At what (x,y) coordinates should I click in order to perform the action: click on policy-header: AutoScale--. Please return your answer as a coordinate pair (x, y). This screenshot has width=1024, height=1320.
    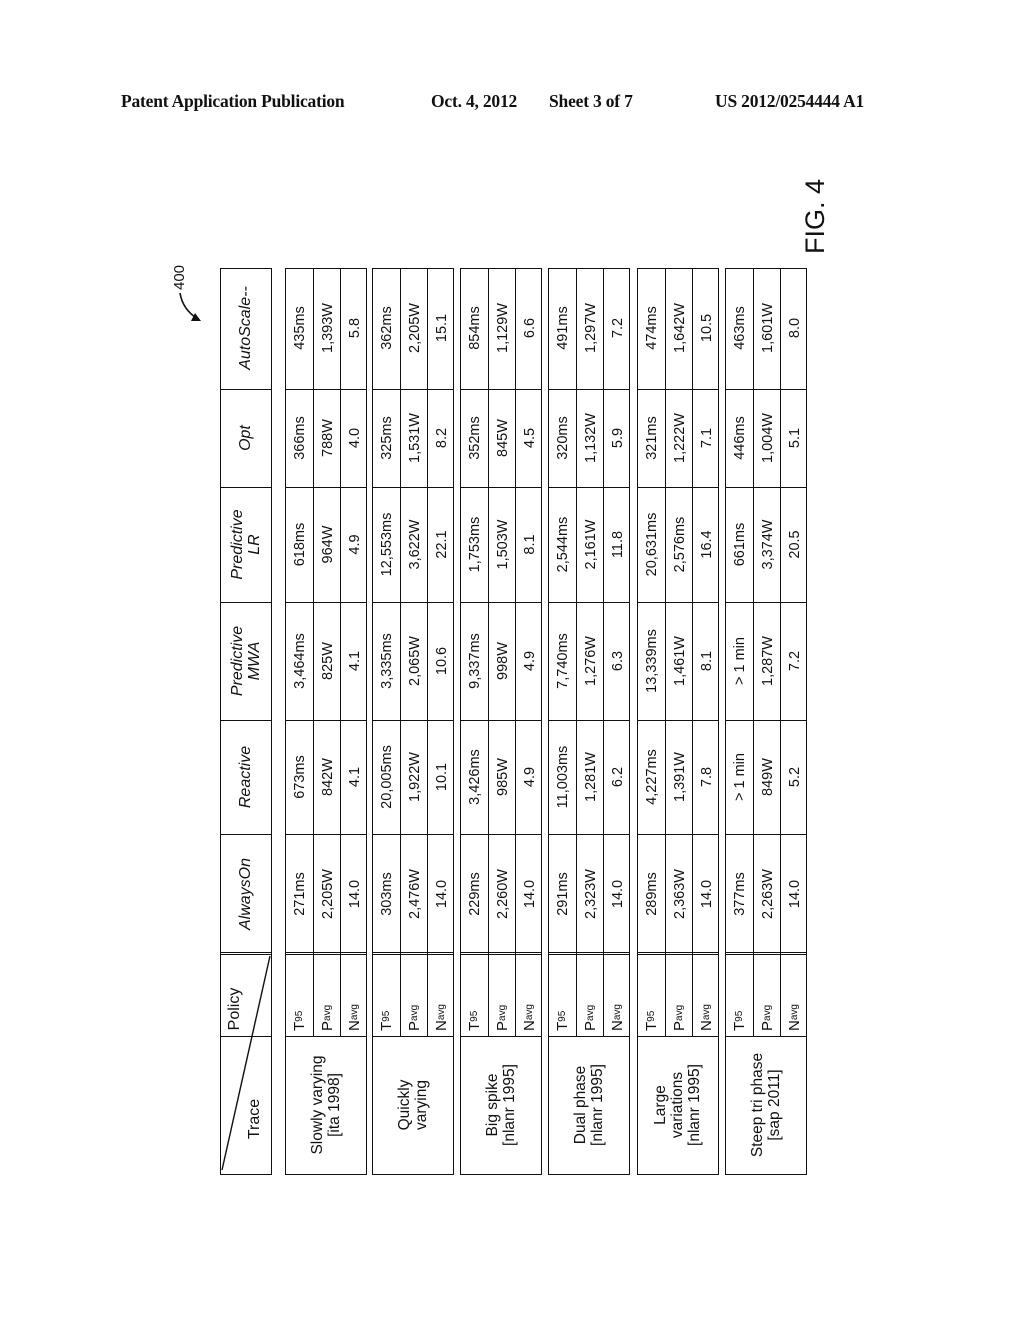
    Looking at the image, I should click on (245, 328).